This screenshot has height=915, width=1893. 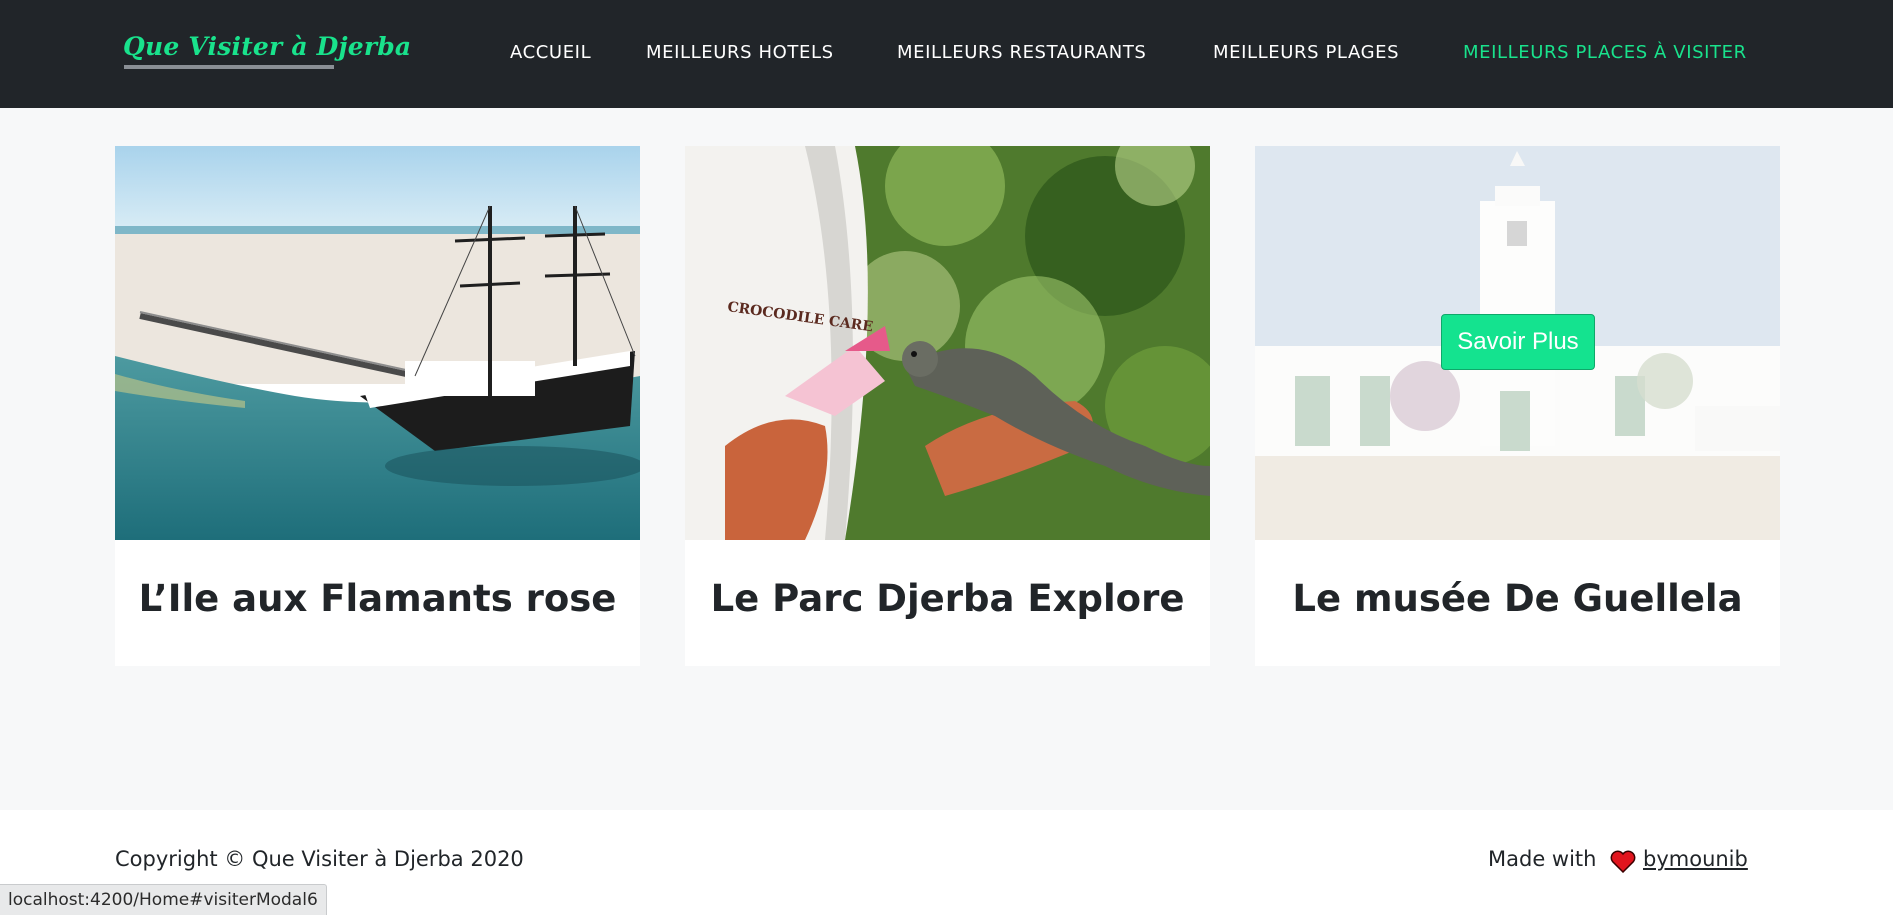 I want to click on nav-link-accueil: ACCUEIL, so click(x=550, y=53).